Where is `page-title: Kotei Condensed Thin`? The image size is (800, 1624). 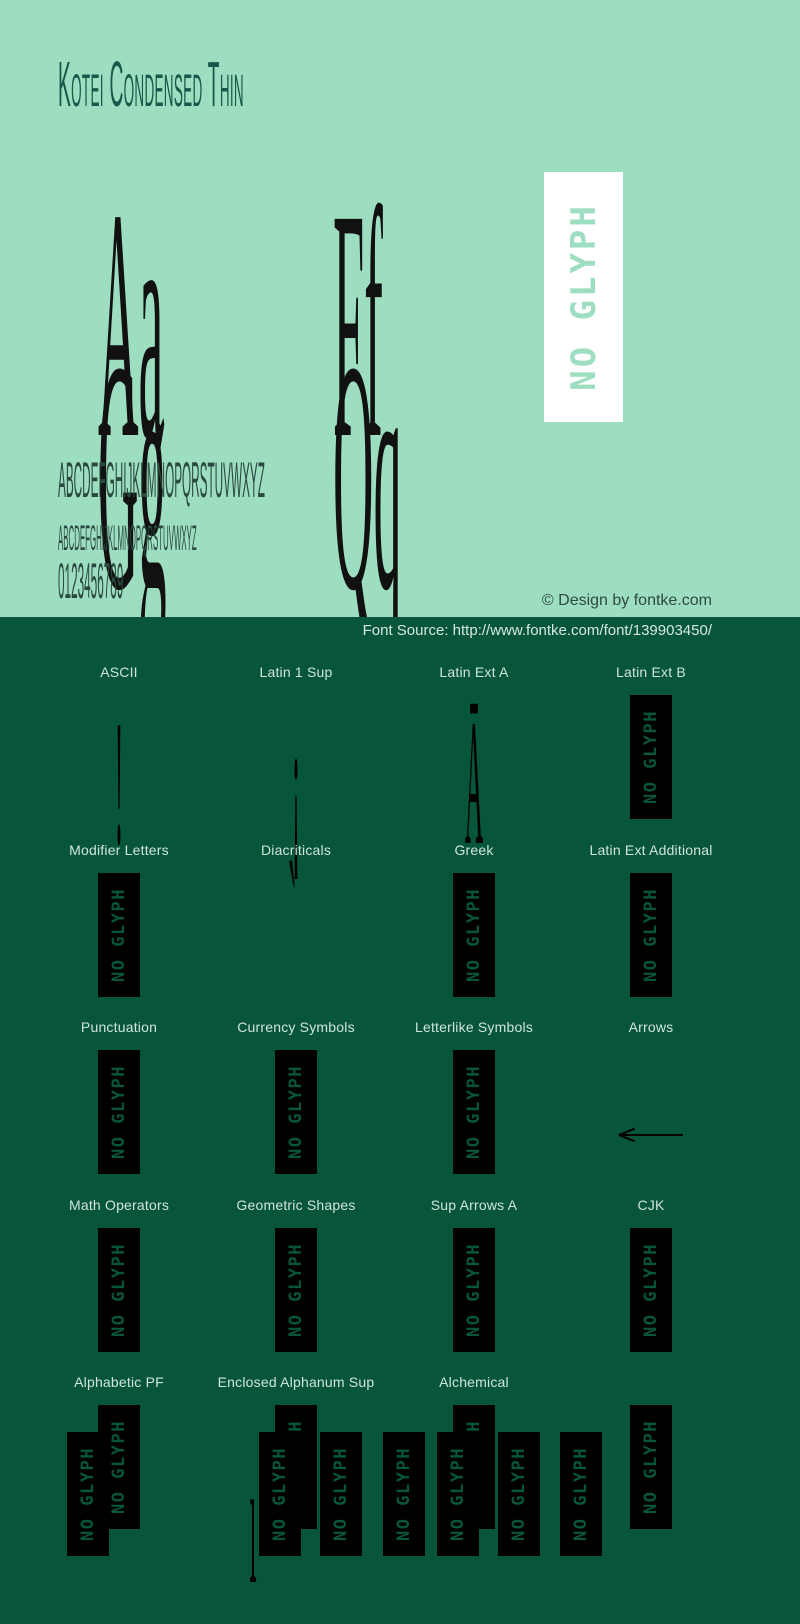 page-title: Kotei Condensed Thin is located at coordinates (151, 84).